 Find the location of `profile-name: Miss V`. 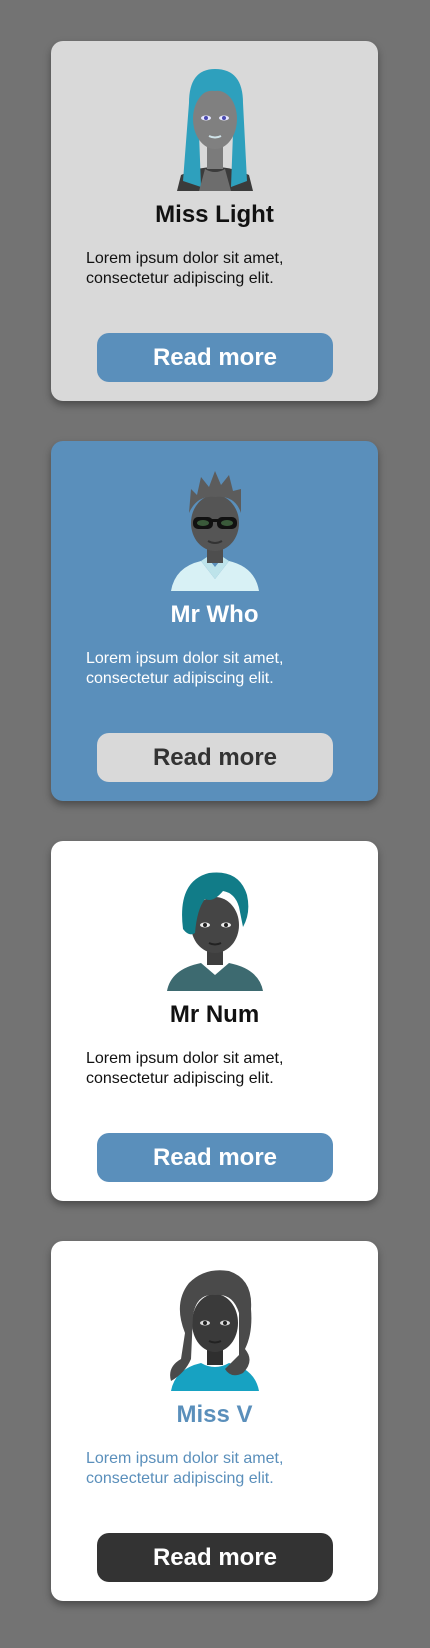

profile-name: Miss V is located at coordinates (214, 1414).